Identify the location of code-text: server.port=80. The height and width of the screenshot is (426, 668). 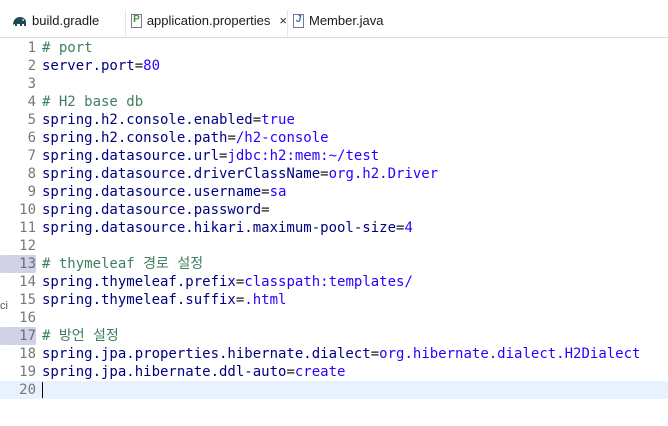
(101, 66).